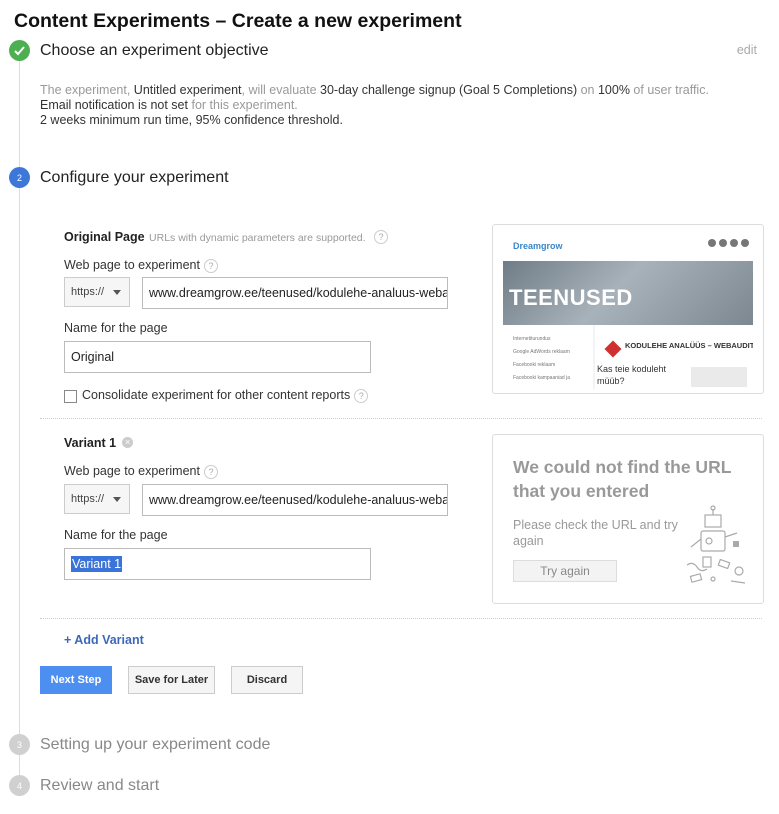  What do you see at coordinates (541, 378) in the screenshot?
I see `preview-sidebar-item: Facebooki kampaaniad ja` at bounding box center [541, 378].